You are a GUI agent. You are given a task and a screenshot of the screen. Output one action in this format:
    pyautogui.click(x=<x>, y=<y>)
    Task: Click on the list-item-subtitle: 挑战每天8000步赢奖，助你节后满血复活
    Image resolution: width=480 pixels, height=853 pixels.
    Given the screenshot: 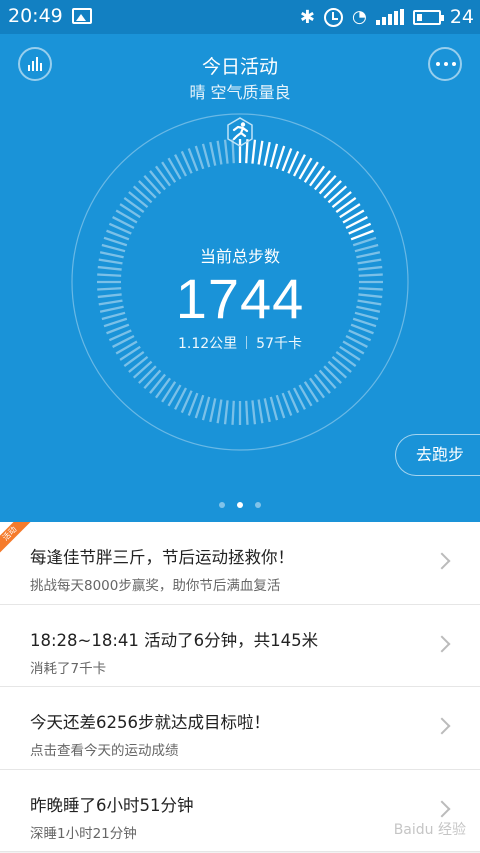 What is the action you would take?
    pyautogui.click(x=155, y=586)
    